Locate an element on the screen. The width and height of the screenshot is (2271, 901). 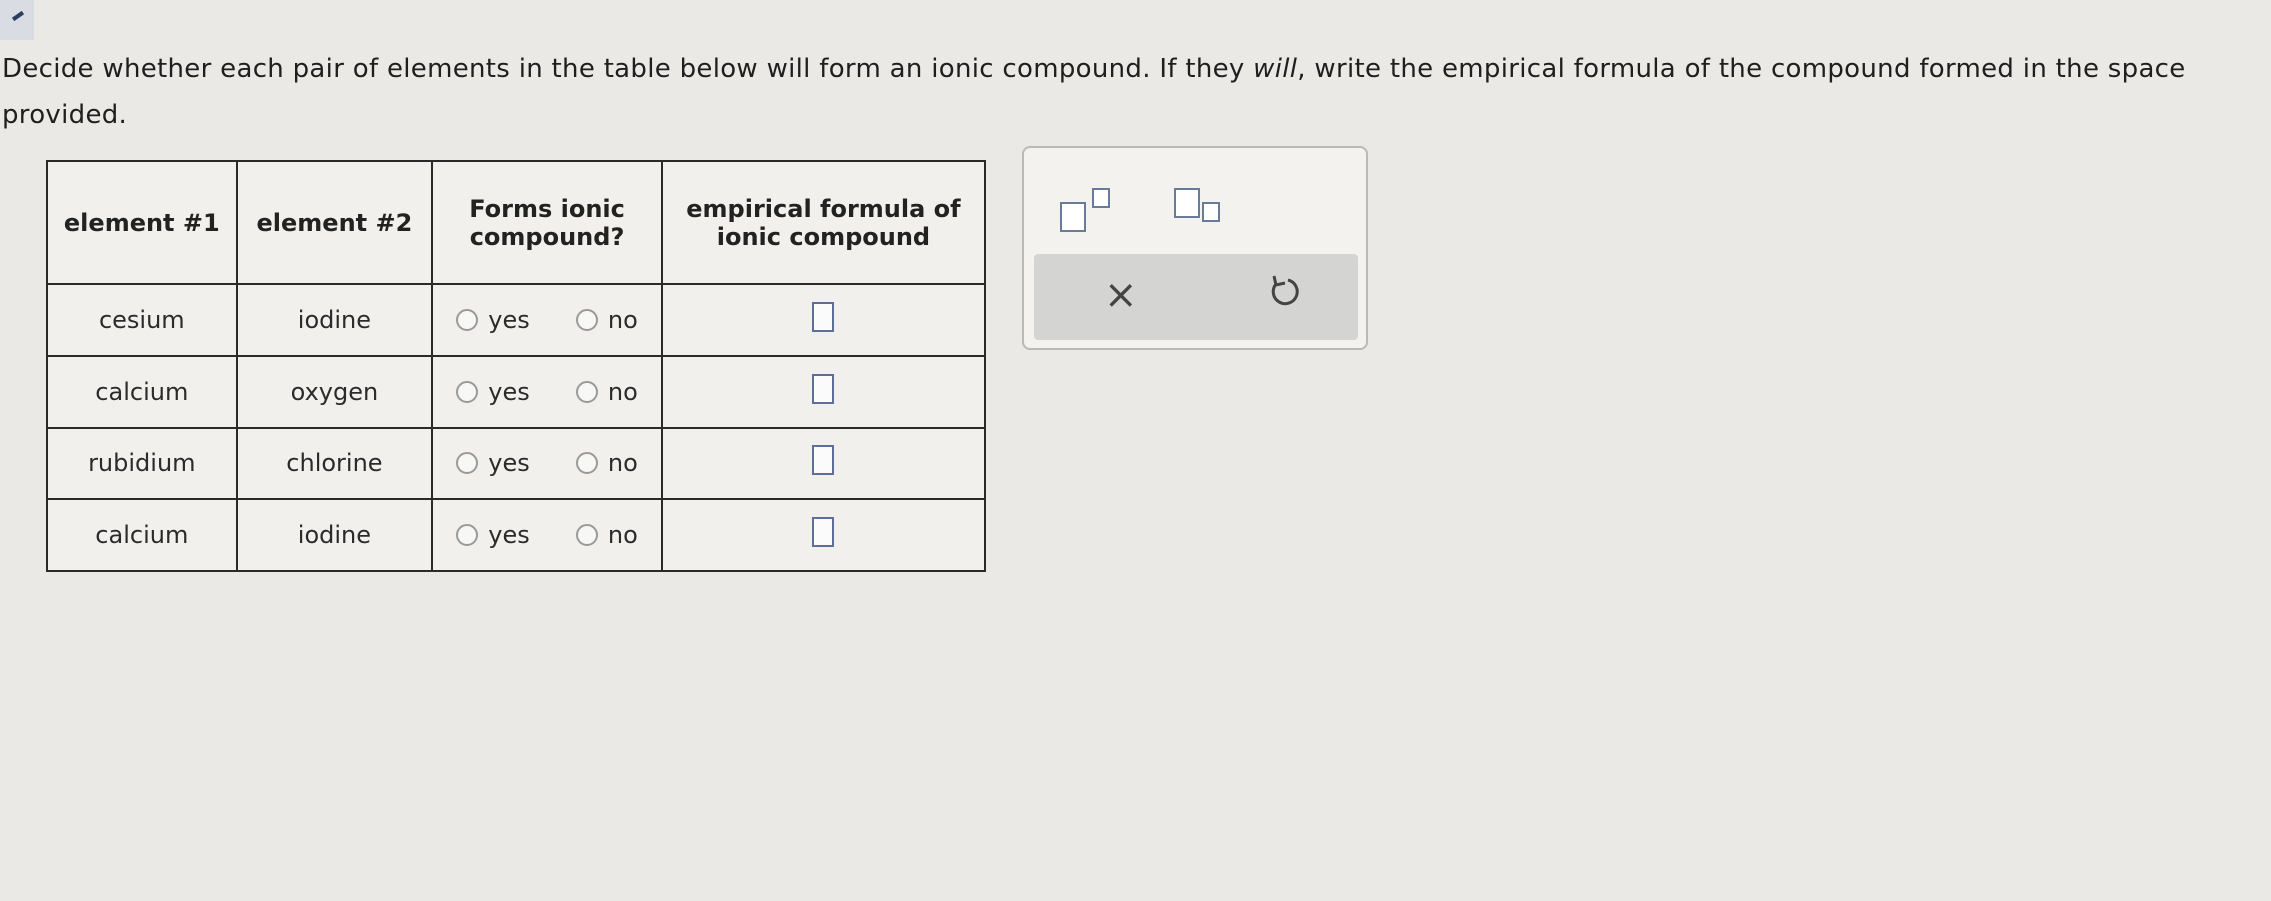
superscript-box-icon is located at coordinates (1088, 213).